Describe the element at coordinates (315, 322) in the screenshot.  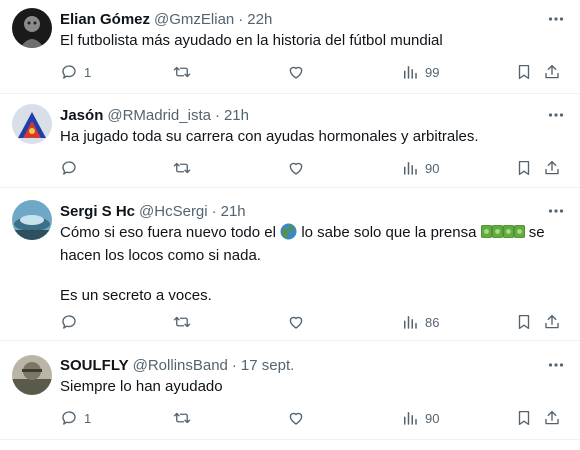
I see `action-bar: 86` at that location.